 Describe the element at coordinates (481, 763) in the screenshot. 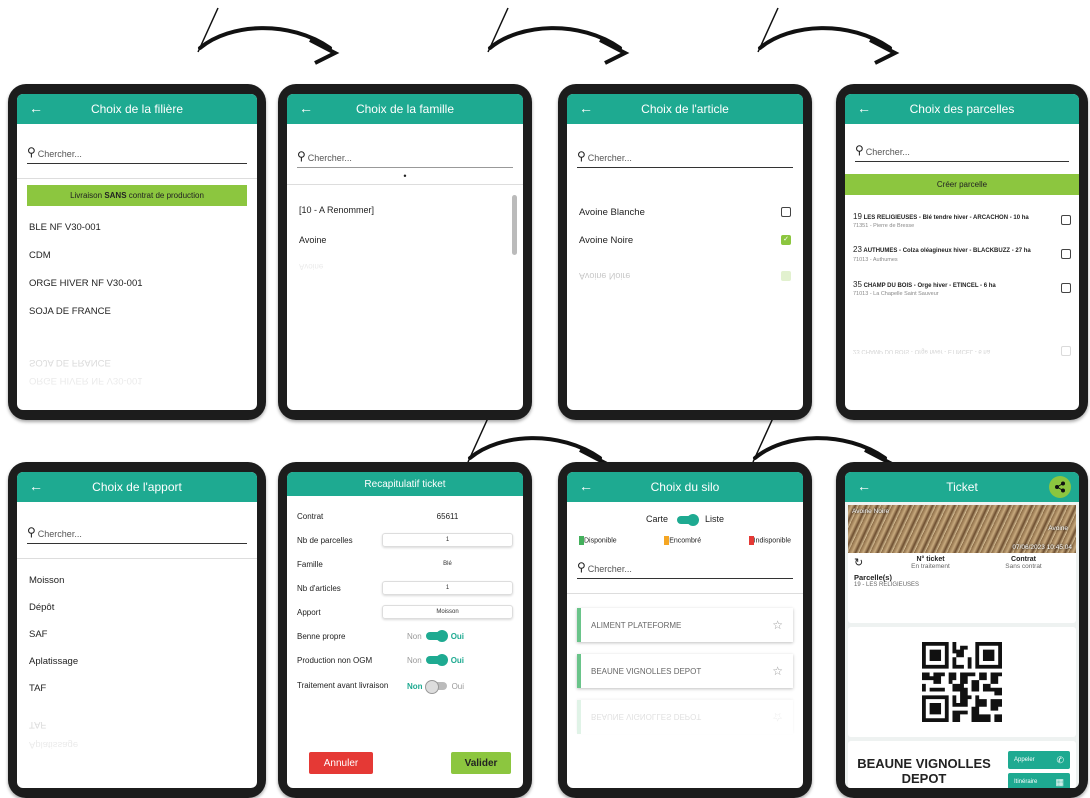

I see `validate-button: Valider` at that location.